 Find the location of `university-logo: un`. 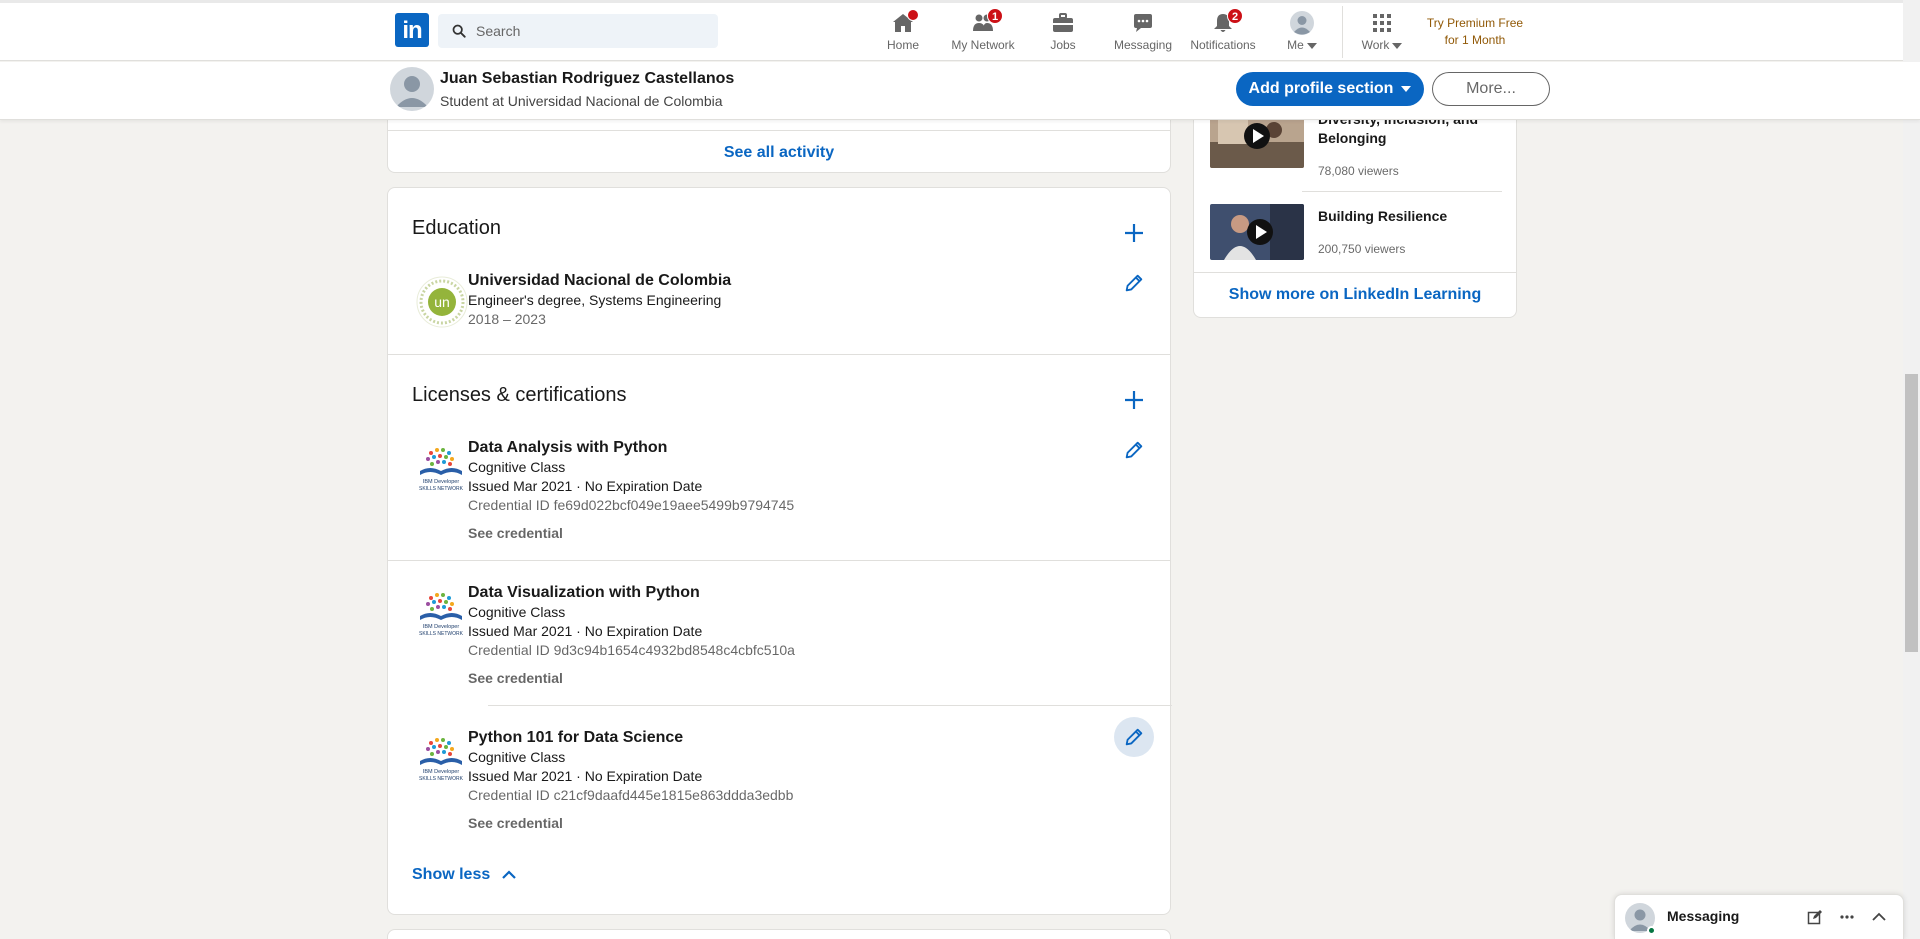

university-logo: un is located at coordinates (442, 302).